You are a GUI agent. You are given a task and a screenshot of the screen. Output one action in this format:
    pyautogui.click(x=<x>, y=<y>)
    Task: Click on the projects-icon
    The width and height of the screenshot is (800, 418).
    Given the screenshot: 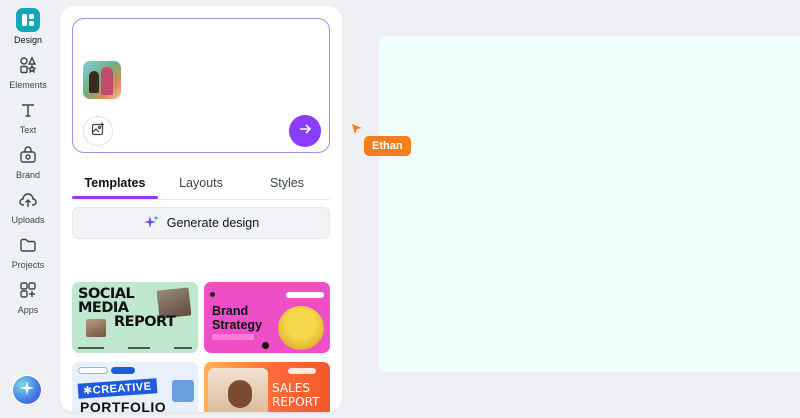 What is the action you would take?
    pyautogui.click(x=28, y=245)
    